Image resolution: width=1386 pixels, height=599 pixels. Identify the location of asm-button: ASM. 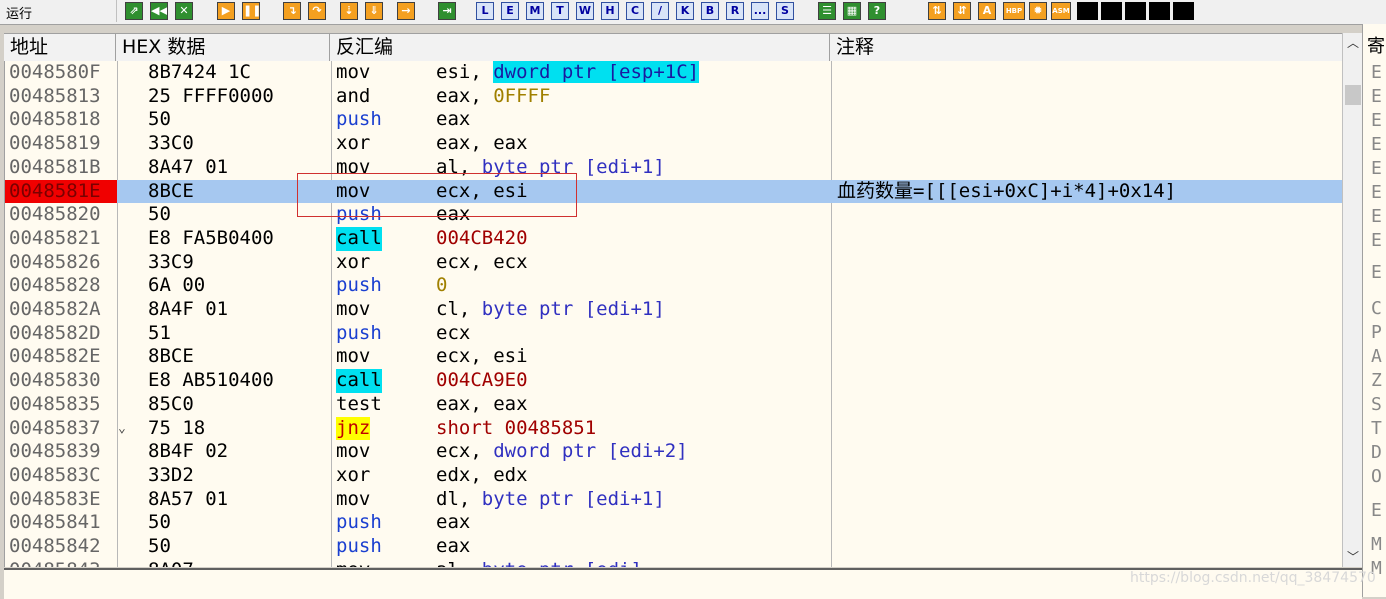
(1061, 11).